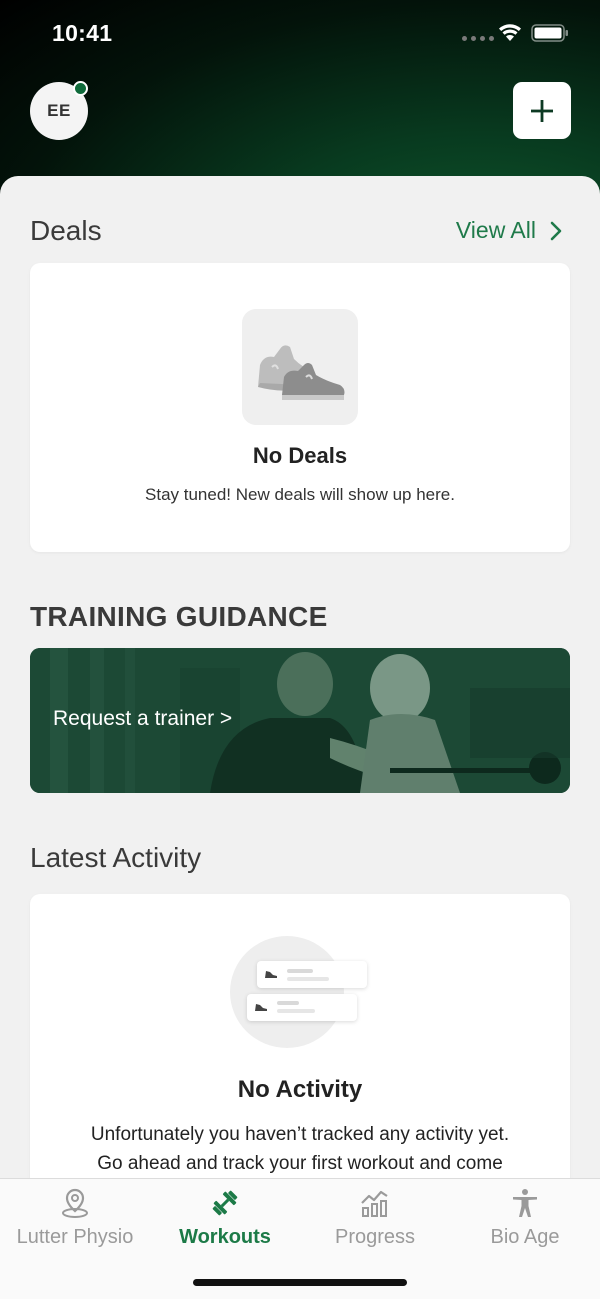 The image size is (600, 1299). I want to click on latest-activity-title: Latest Activity, so click(116, 857).